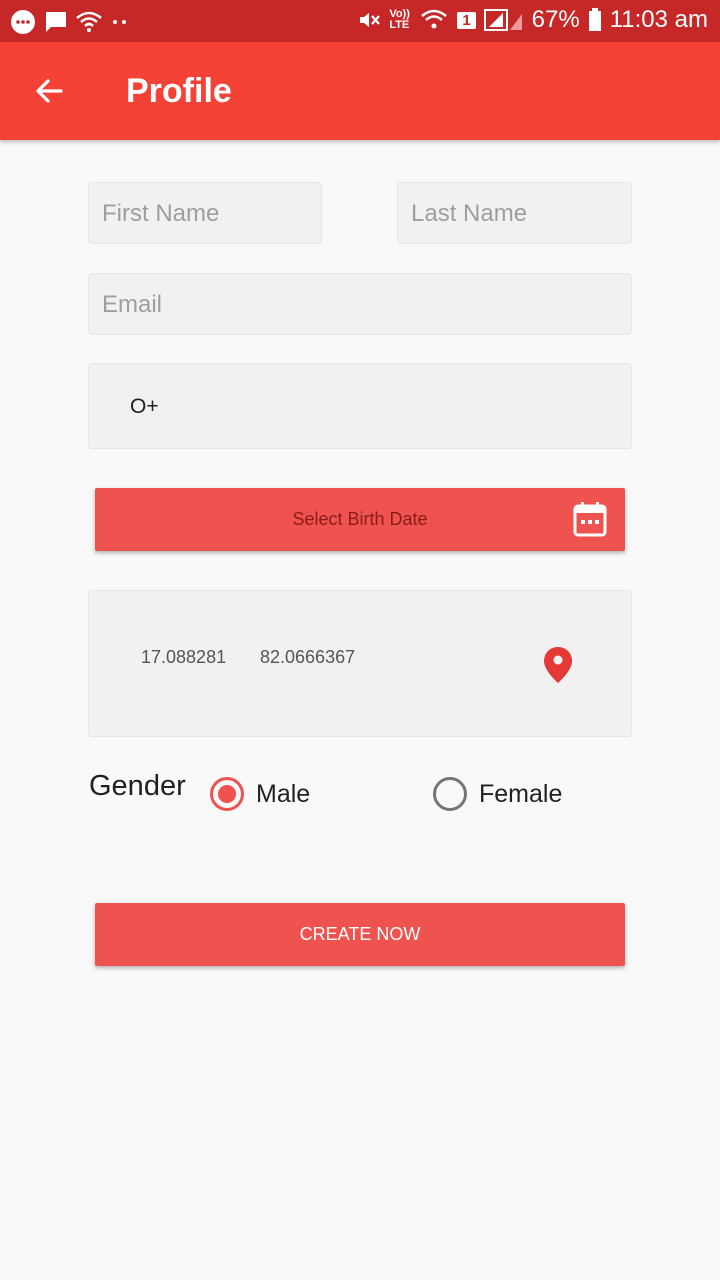 This screenshot has height=1280, width=720. What do you see at coordinates (184, 657) in the screenshot?
I see `latitude-text: 17.088281` at bounding box center [184, 657].